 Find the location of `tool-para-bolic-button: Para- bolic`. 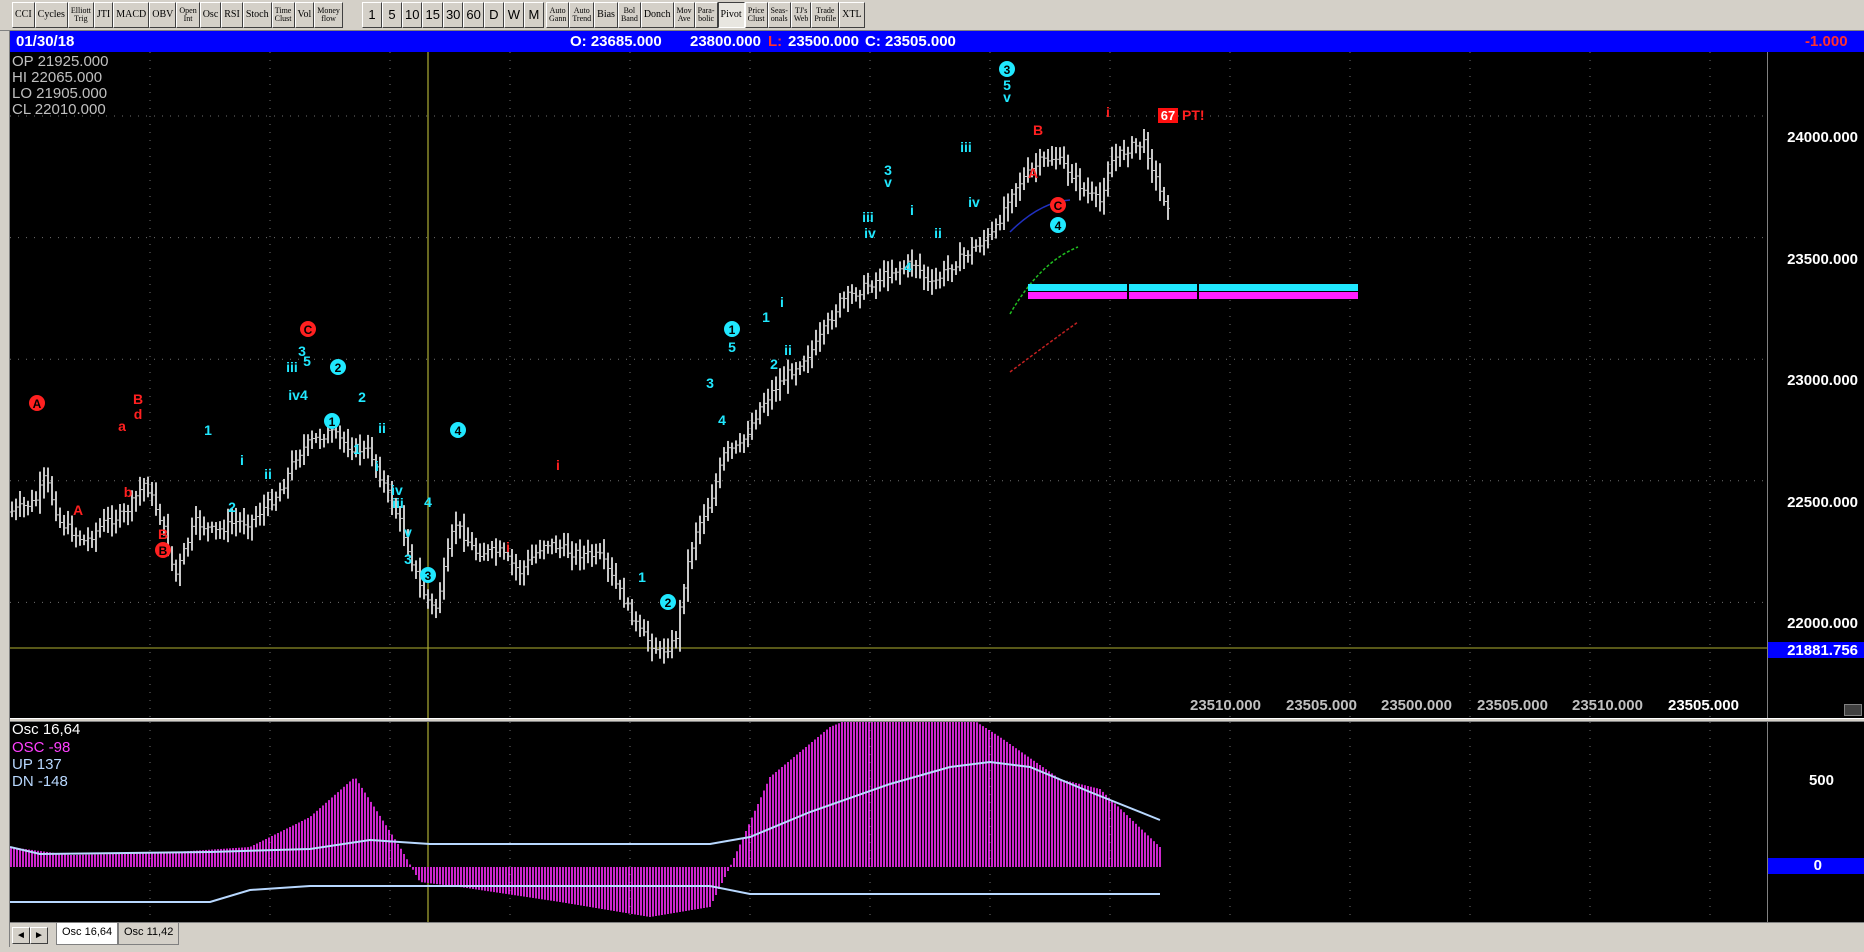

tool-para-bolic-button: Para- bolic is located at coordinates (706, 15).